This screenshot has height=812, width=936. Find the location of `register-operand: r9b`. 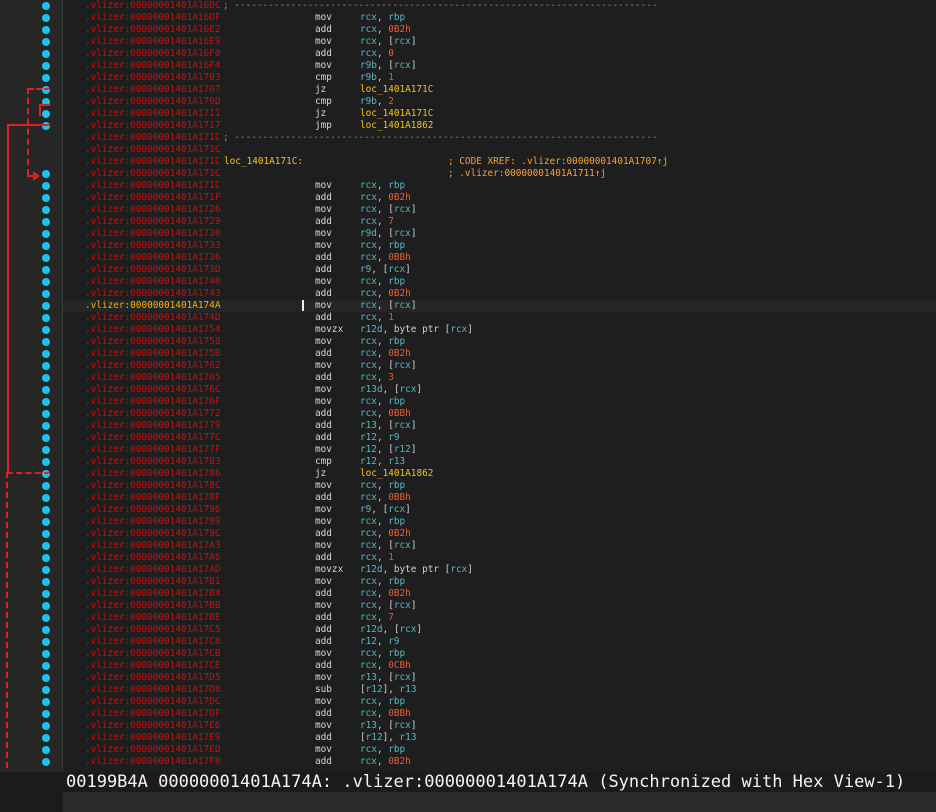

register-operand: r9b is located at coordinates (368, 101).